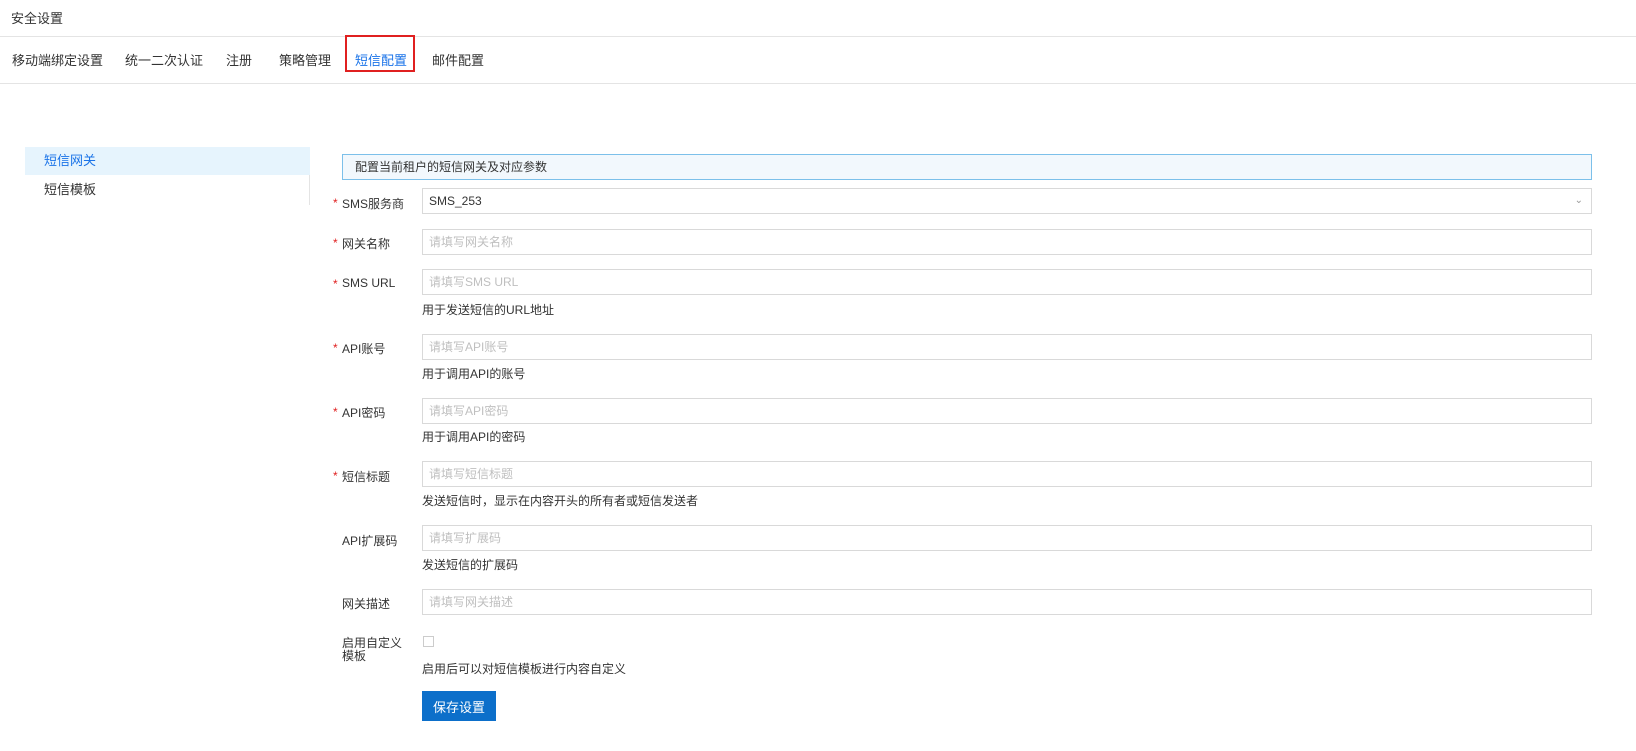  What do you see at coordinates (474, 437) in the screenshot?
I see `api-password-help: 用于调用API的密码` at bounding box center [474, 437].